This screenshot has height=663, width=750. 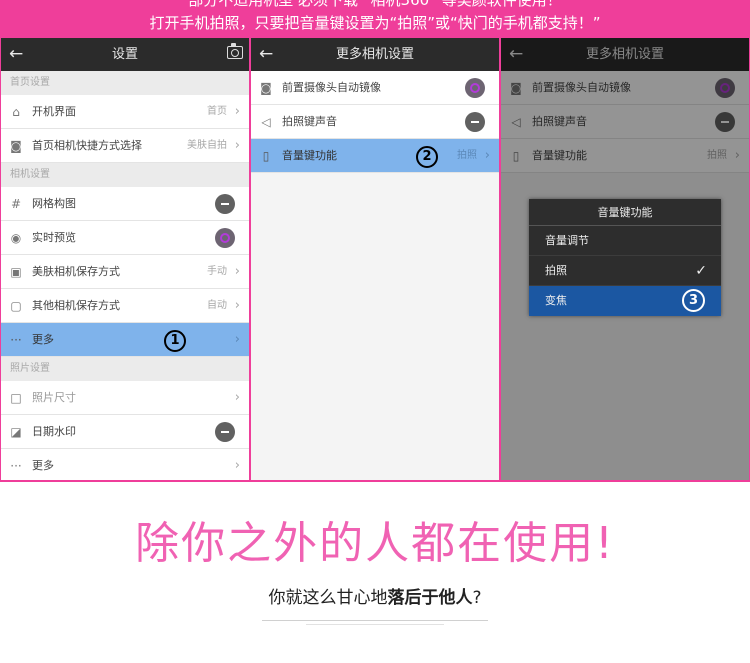 What do you see at coordinates (54, 431) in the screenshot?
I see `row-label: 日期水印` at bounding box center [54, 431].